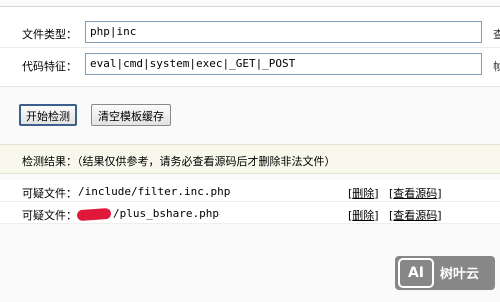 This screenshot has width=500, height=302. I want to click on file-type-input: php|inc, so click(283, 32).